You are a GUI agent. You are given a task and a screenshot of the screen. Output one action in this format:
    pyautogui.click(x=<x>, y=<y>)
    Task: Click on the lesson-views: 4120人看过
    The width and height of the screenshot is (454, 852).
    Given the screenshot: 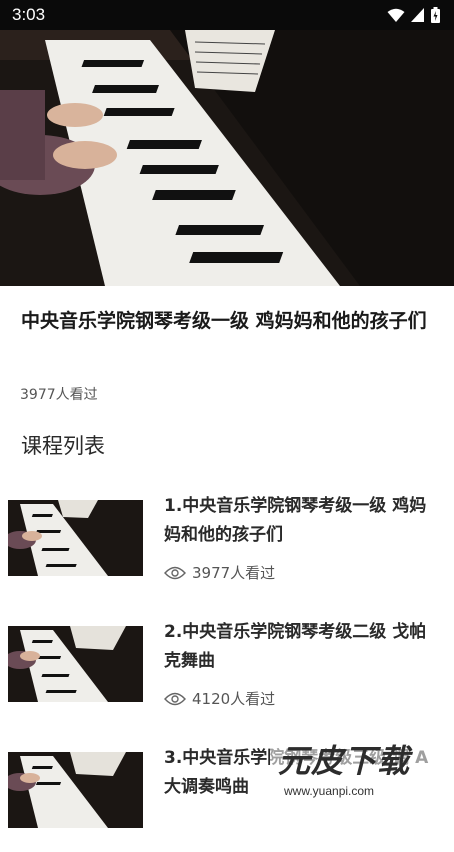 What is the action you would take?
    pyautogui.click(x=219, y=698)
    